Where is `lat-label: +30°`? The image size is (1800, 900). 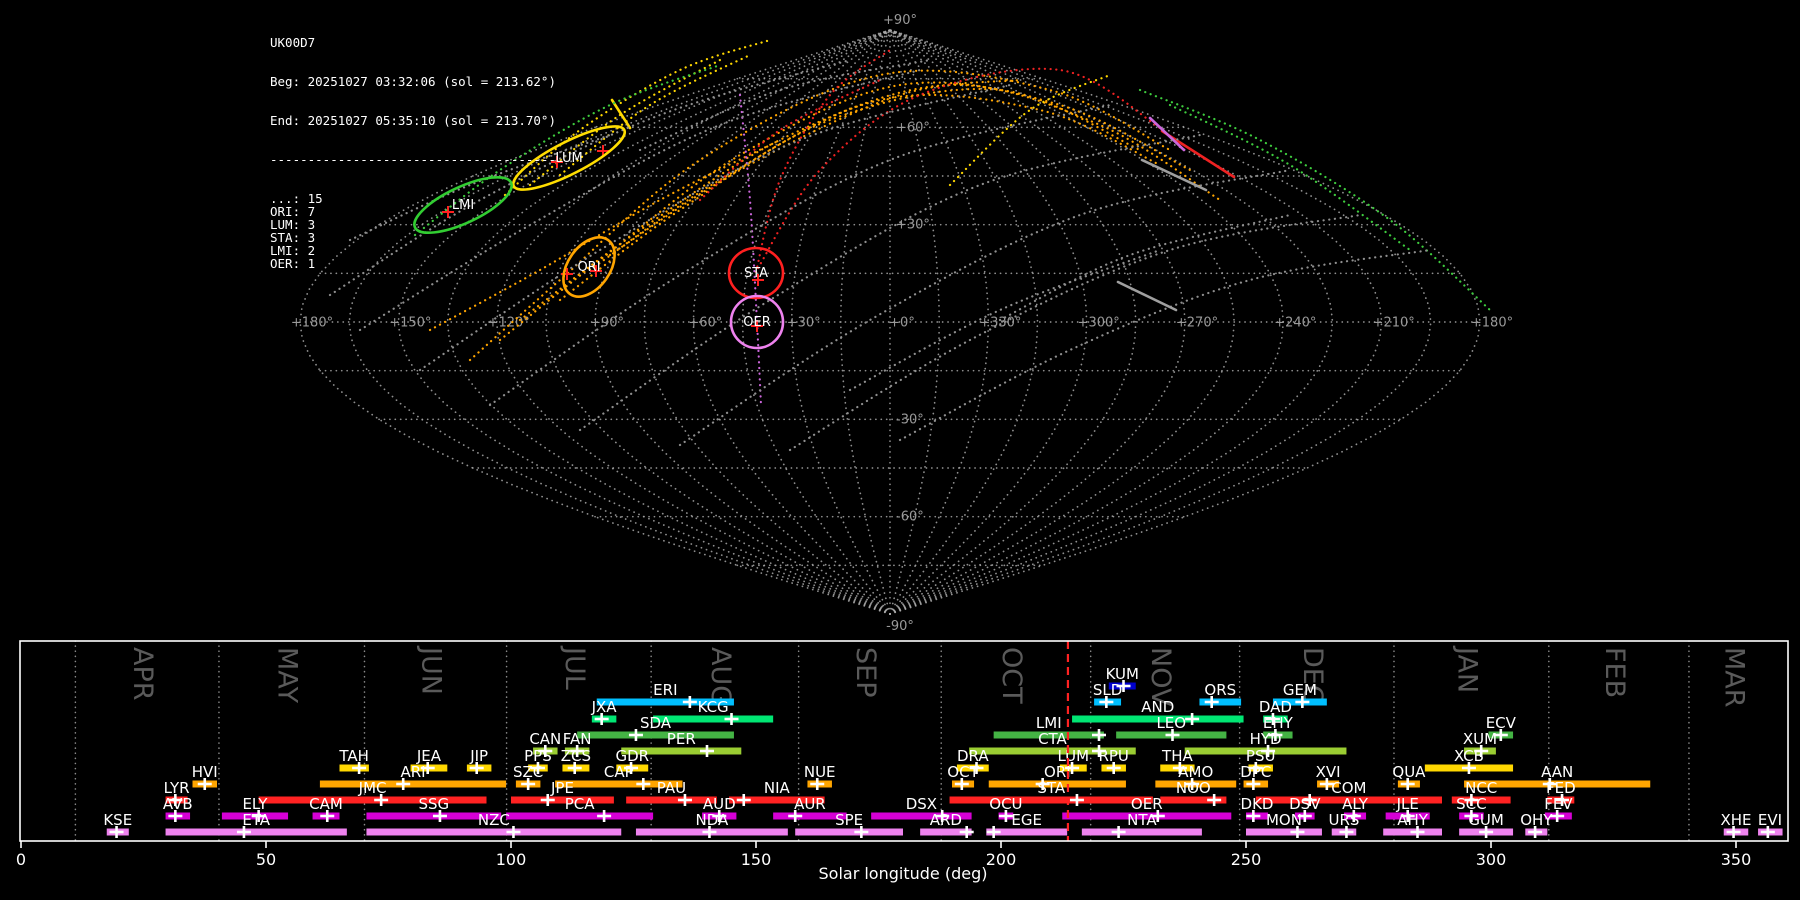
lat-label: +30° is located at coordinates (913, 225).